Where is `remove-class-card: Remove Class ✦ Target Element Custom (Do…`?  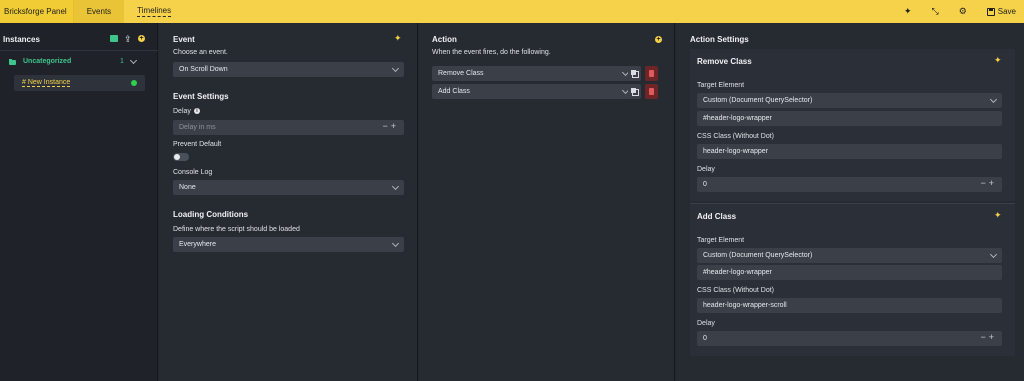
remove-class-card: Remove Class ✦ Target Element Custom (Do… is located at coordinates (852, 125).